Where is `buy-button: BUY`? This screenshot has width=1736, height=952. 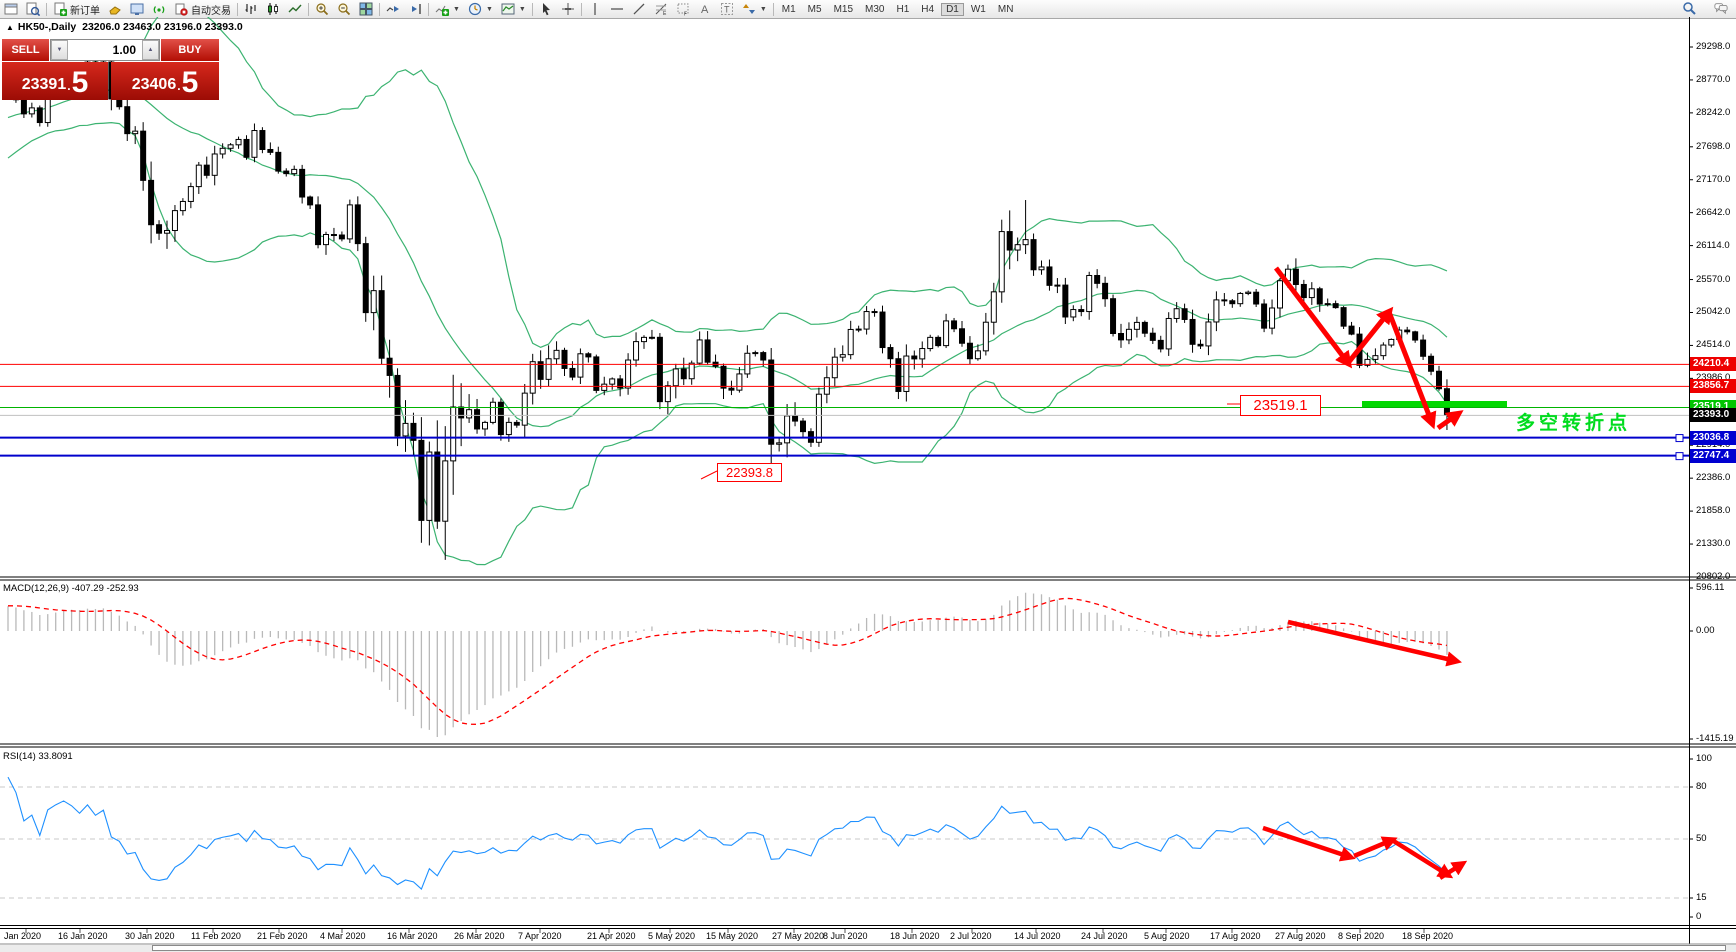
buy-button: BUY is located at coordinates (189, 50).